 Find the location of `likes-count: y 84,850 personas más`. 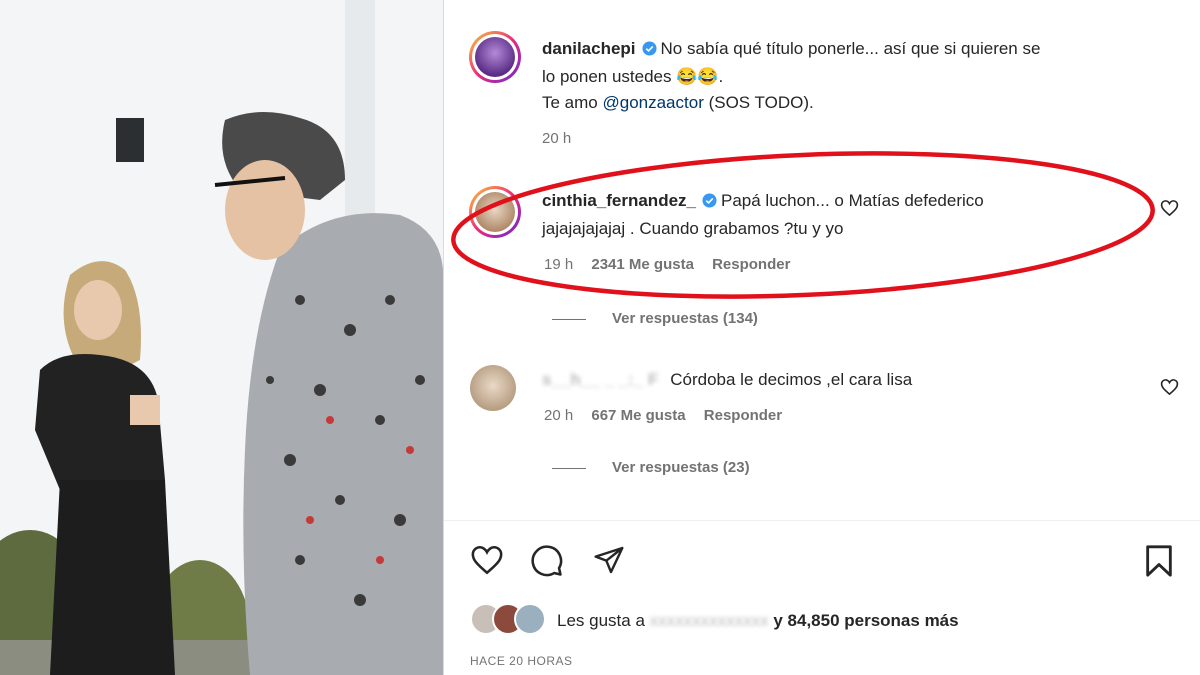

likes-count: y 84,850 personas más is located at coordinates (865, 620).